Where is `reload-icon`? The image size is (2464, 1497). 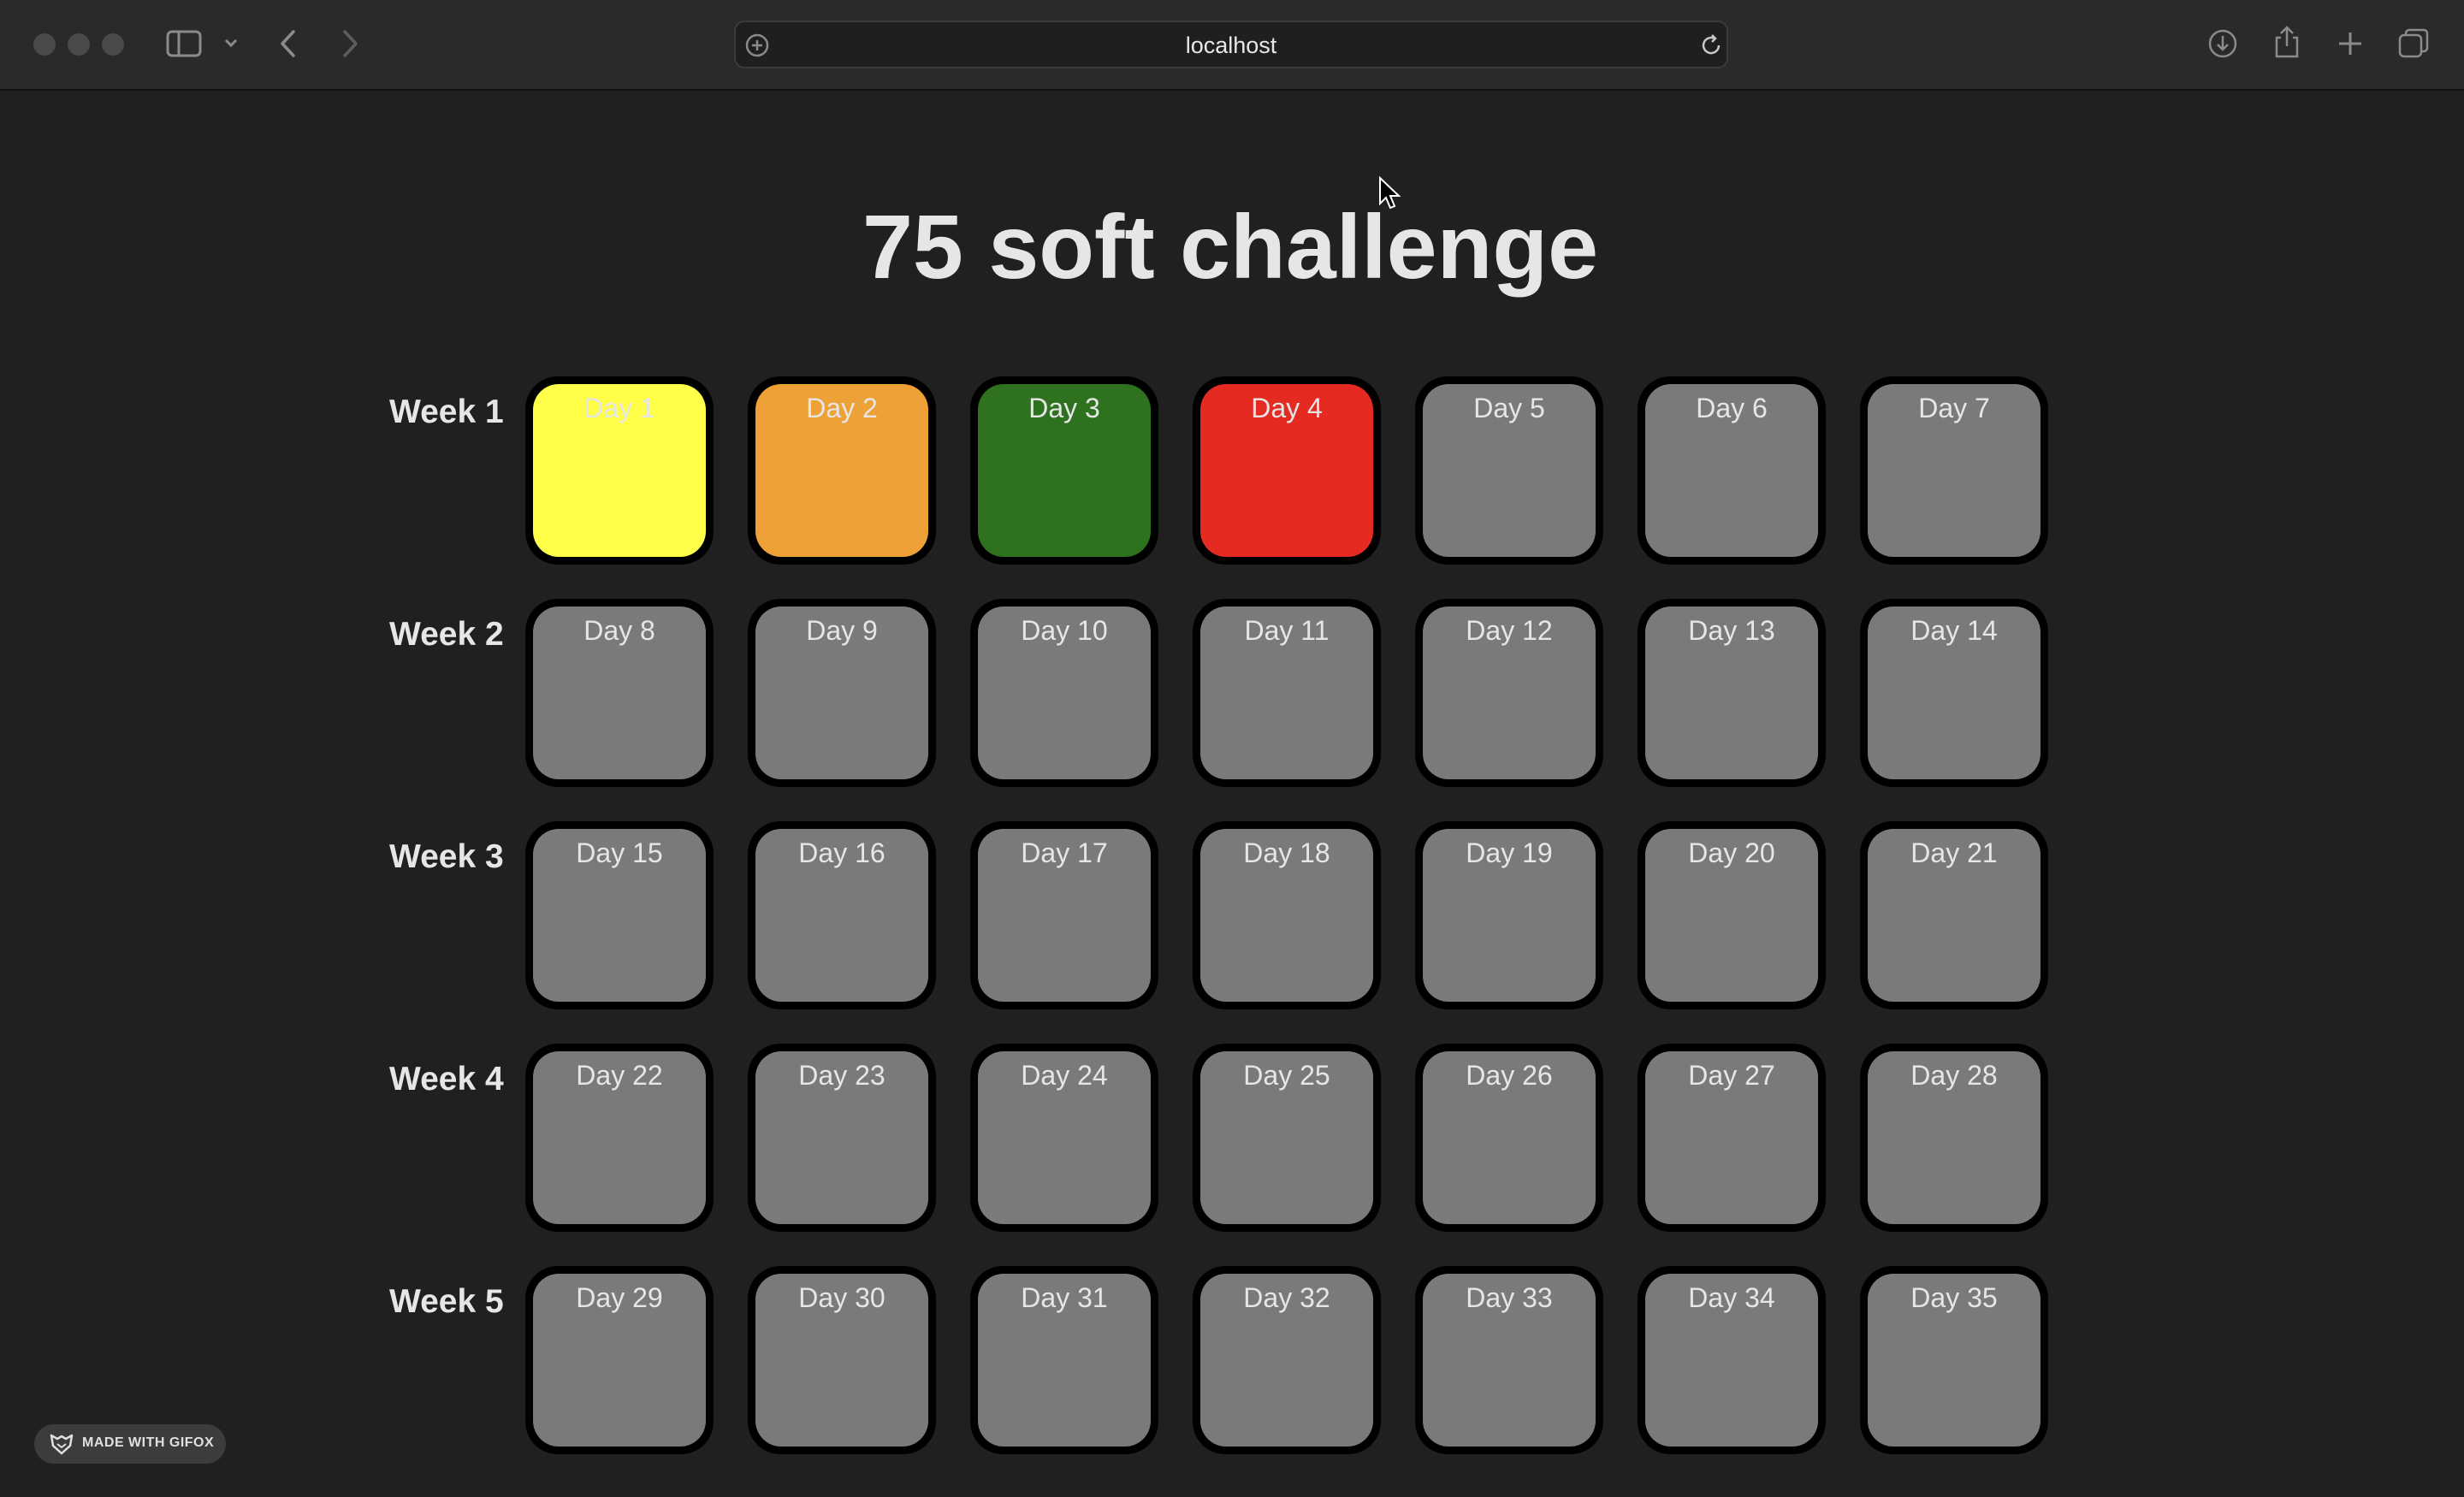 reload-icon is located at coordinates (1711, 45).